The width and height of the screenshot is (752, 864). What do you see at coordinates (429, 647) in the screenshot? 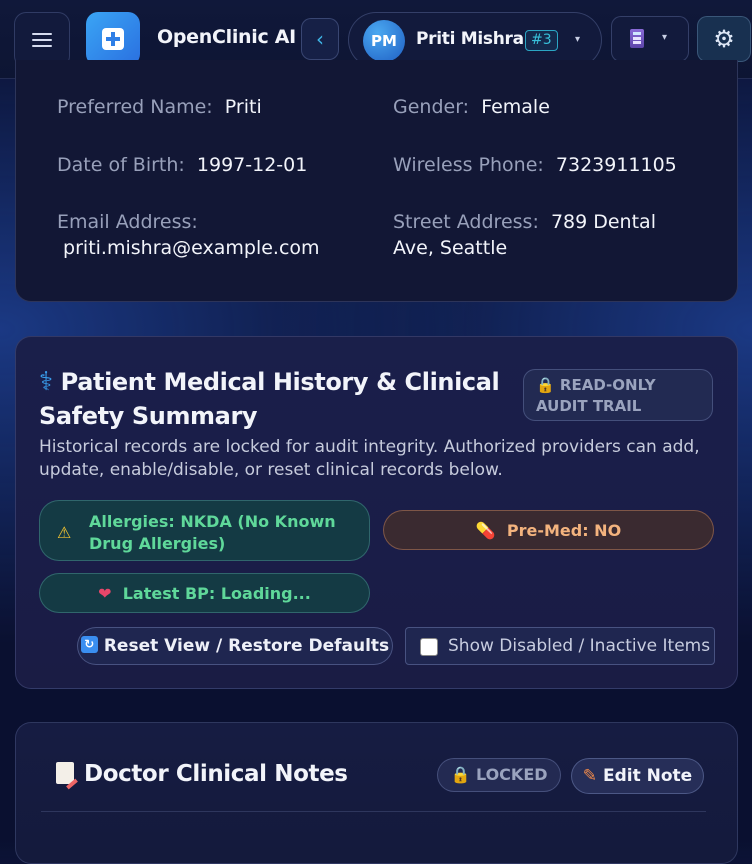
I see `show-disabled-checkbox` at bounding box center [429, 647].